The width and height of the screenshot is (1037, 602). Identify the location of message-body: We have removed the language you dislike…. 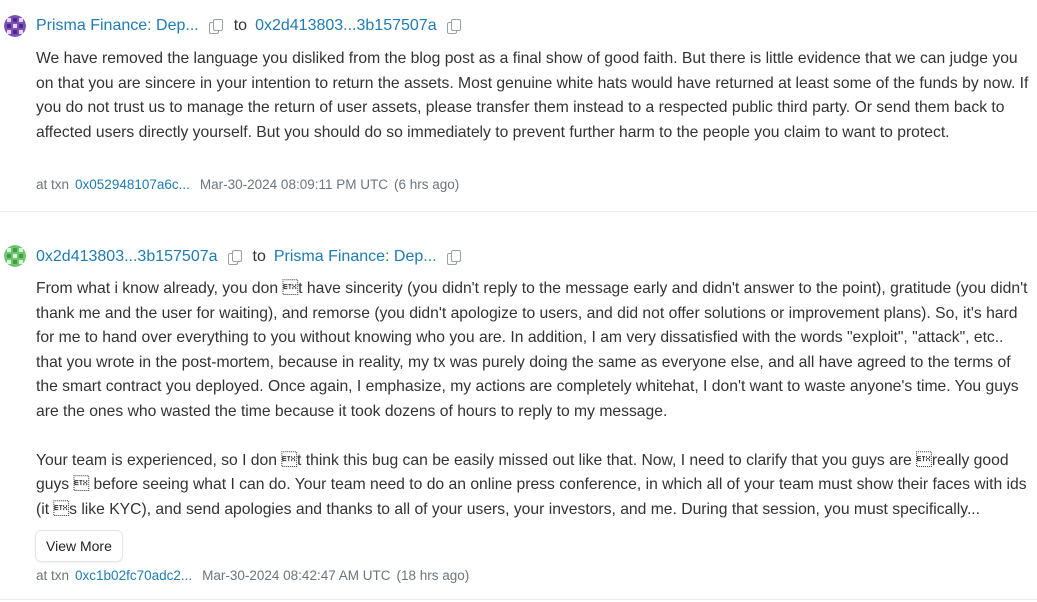
(534, 95).